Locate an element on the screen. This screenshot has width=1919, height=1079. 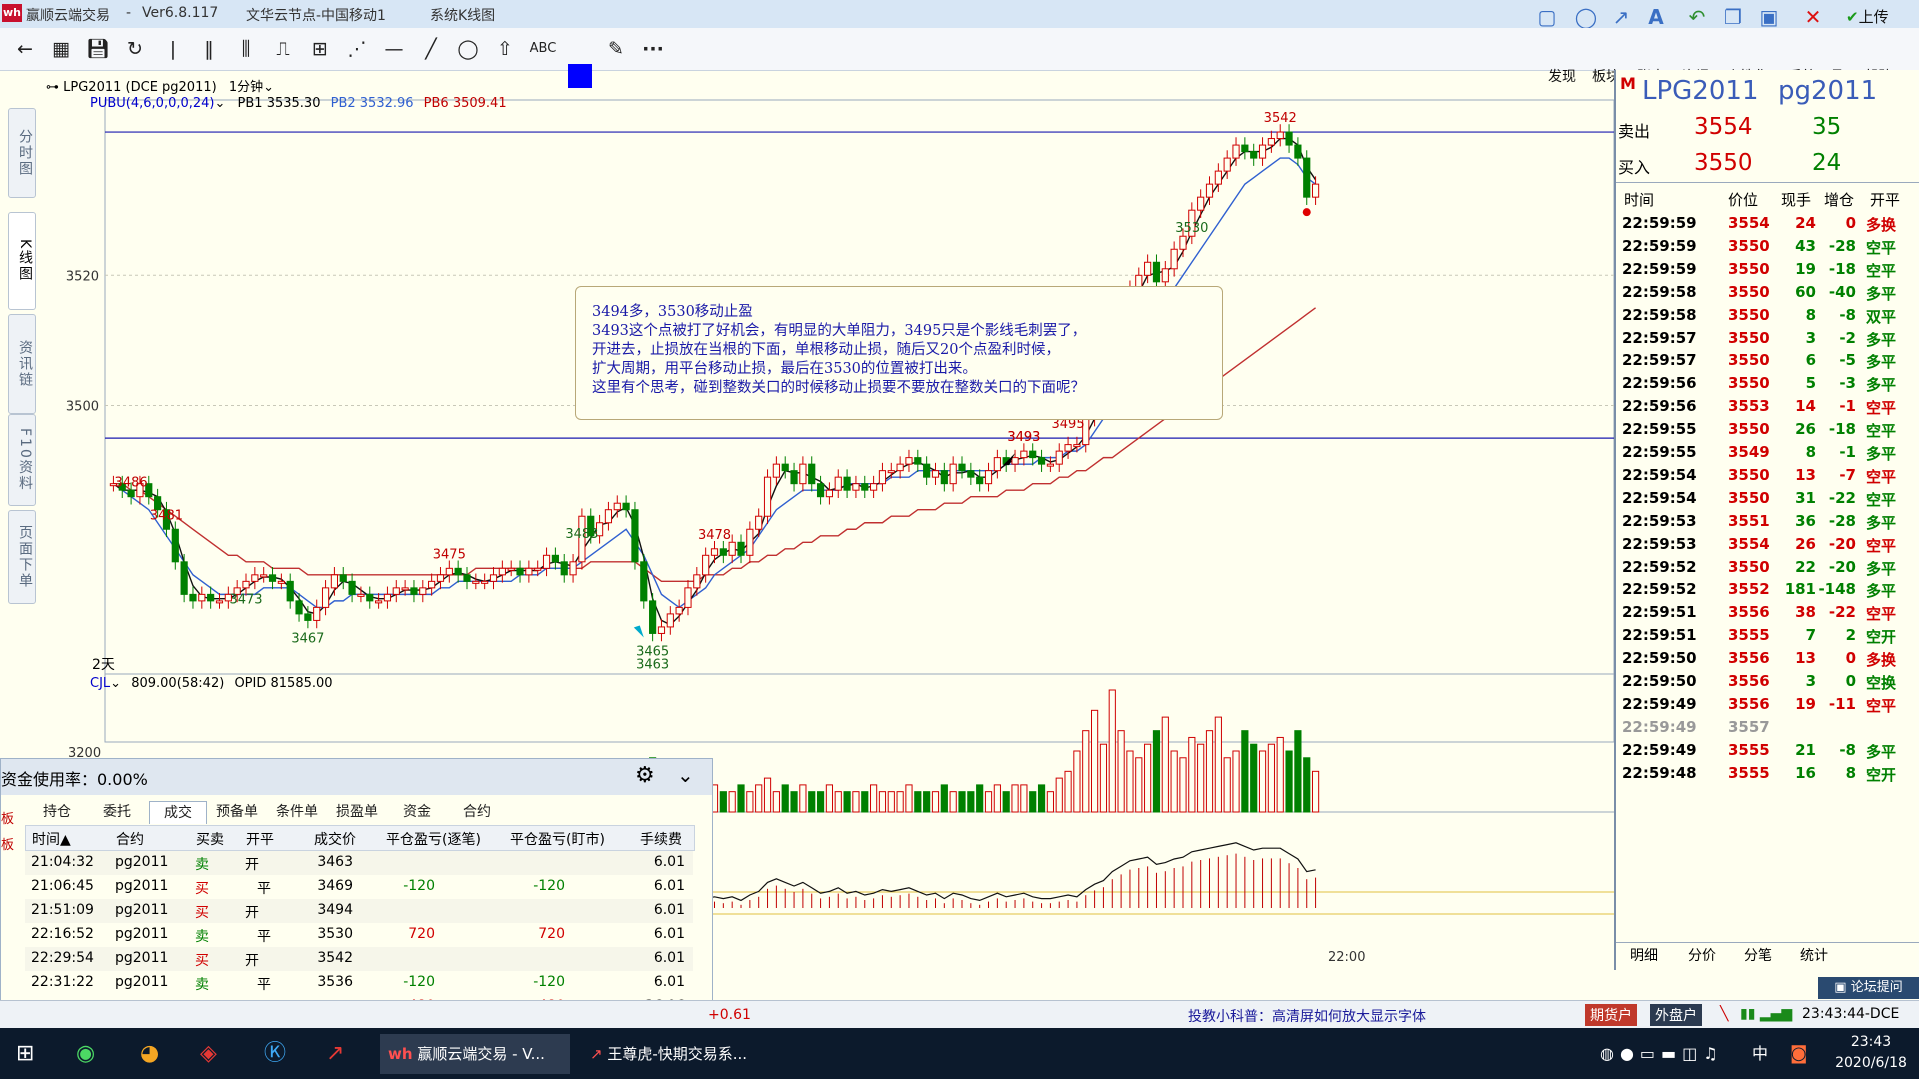
col-pnl-mark: 平仓盈亏(盯市) is located at coordinates (557, 839).